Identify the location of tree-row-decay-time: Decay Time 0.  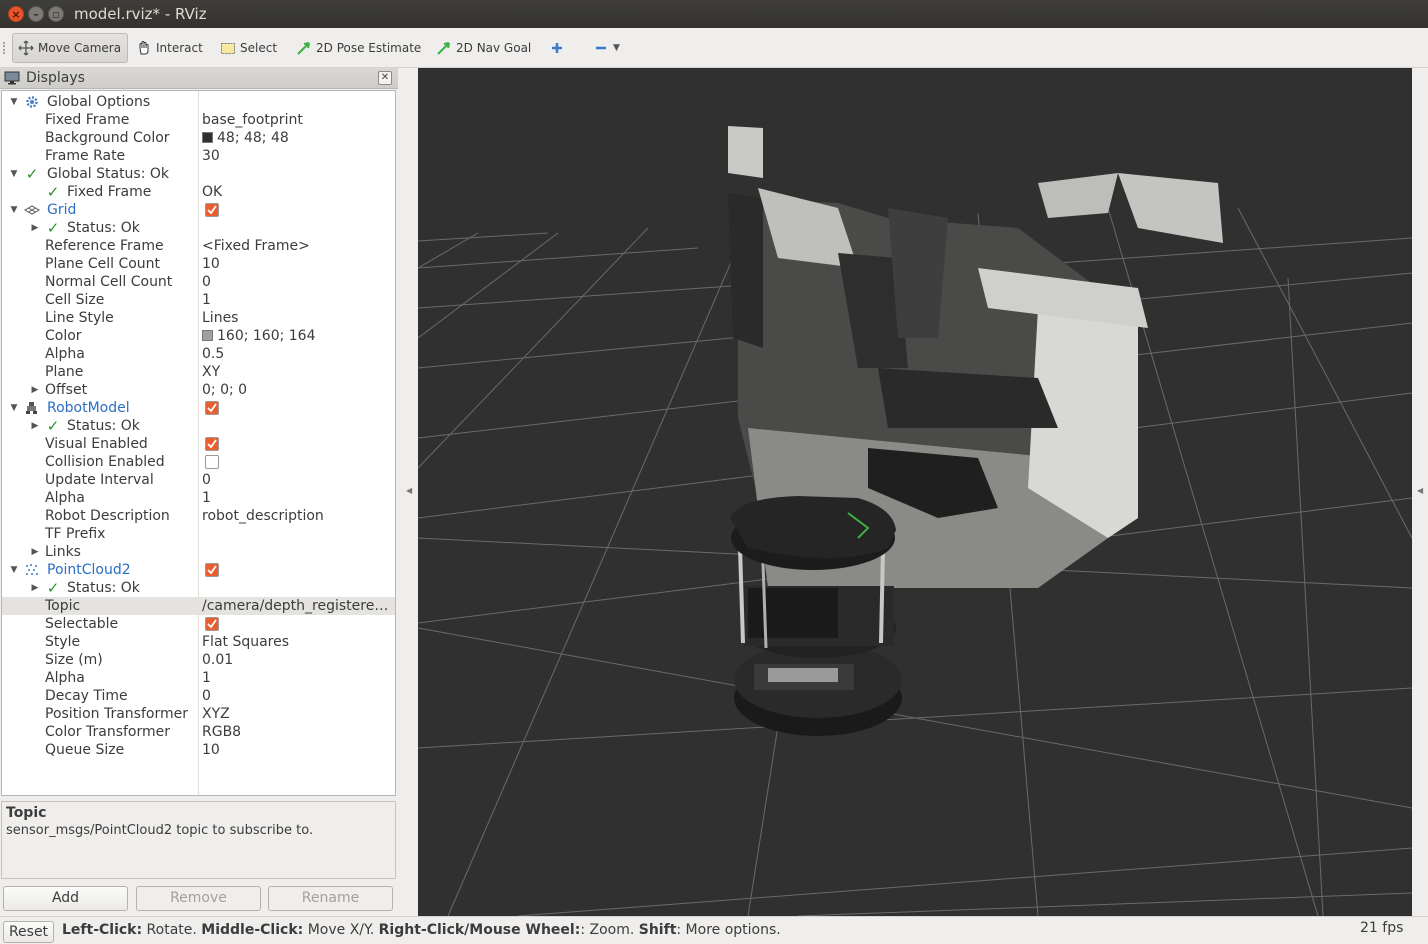
(198, 696).